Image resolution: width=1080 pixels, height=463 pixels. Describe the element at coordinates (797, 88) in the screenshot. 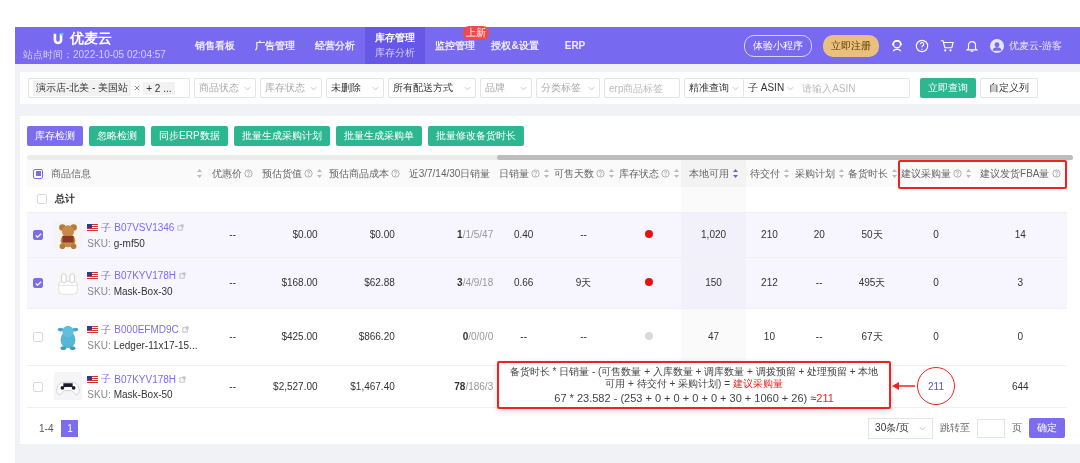

I see `search-box: 精准查询 子 ASIN 请输入ASIN` at that location.